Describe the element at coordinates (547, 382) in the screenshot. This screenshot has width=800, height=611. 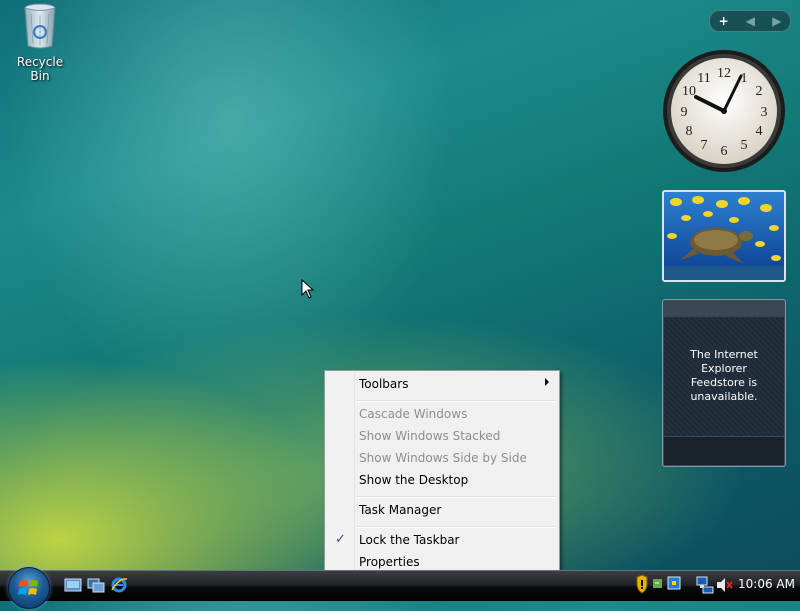
I see `submenu-arrow-icon` at that location.